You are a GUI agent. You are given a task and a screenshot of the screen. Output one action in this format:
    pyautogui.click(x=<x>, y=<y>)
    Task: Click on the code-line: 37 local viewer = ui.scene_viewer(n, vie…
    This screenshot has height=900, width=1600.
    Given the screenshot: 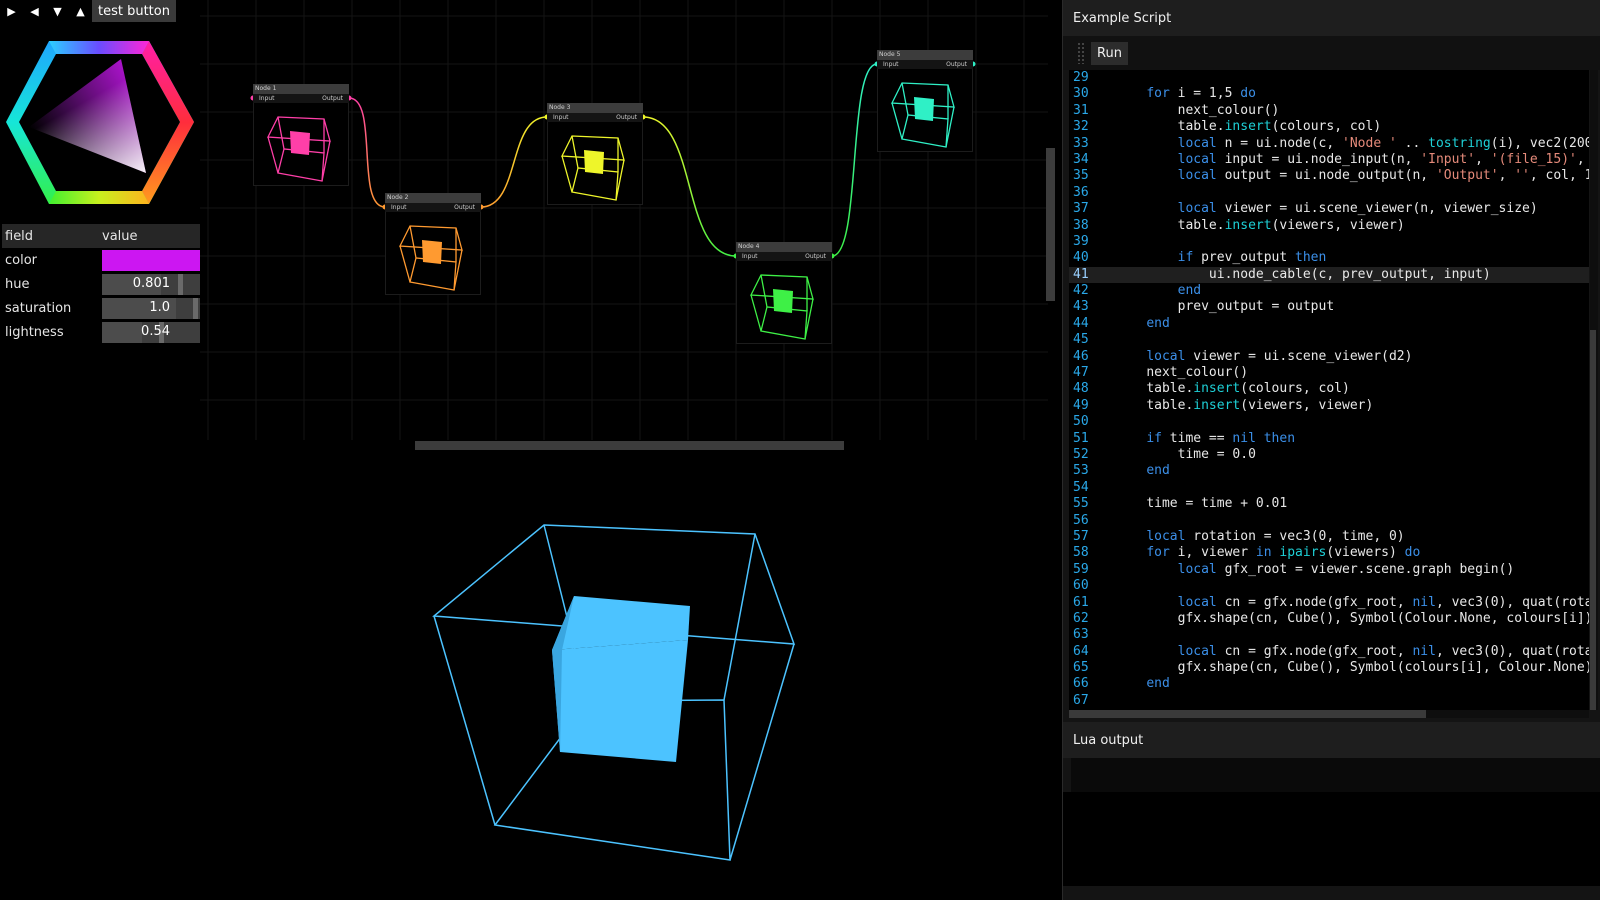 What is the action you would take?
    pyautogui.click(x=1329, y=209)
    